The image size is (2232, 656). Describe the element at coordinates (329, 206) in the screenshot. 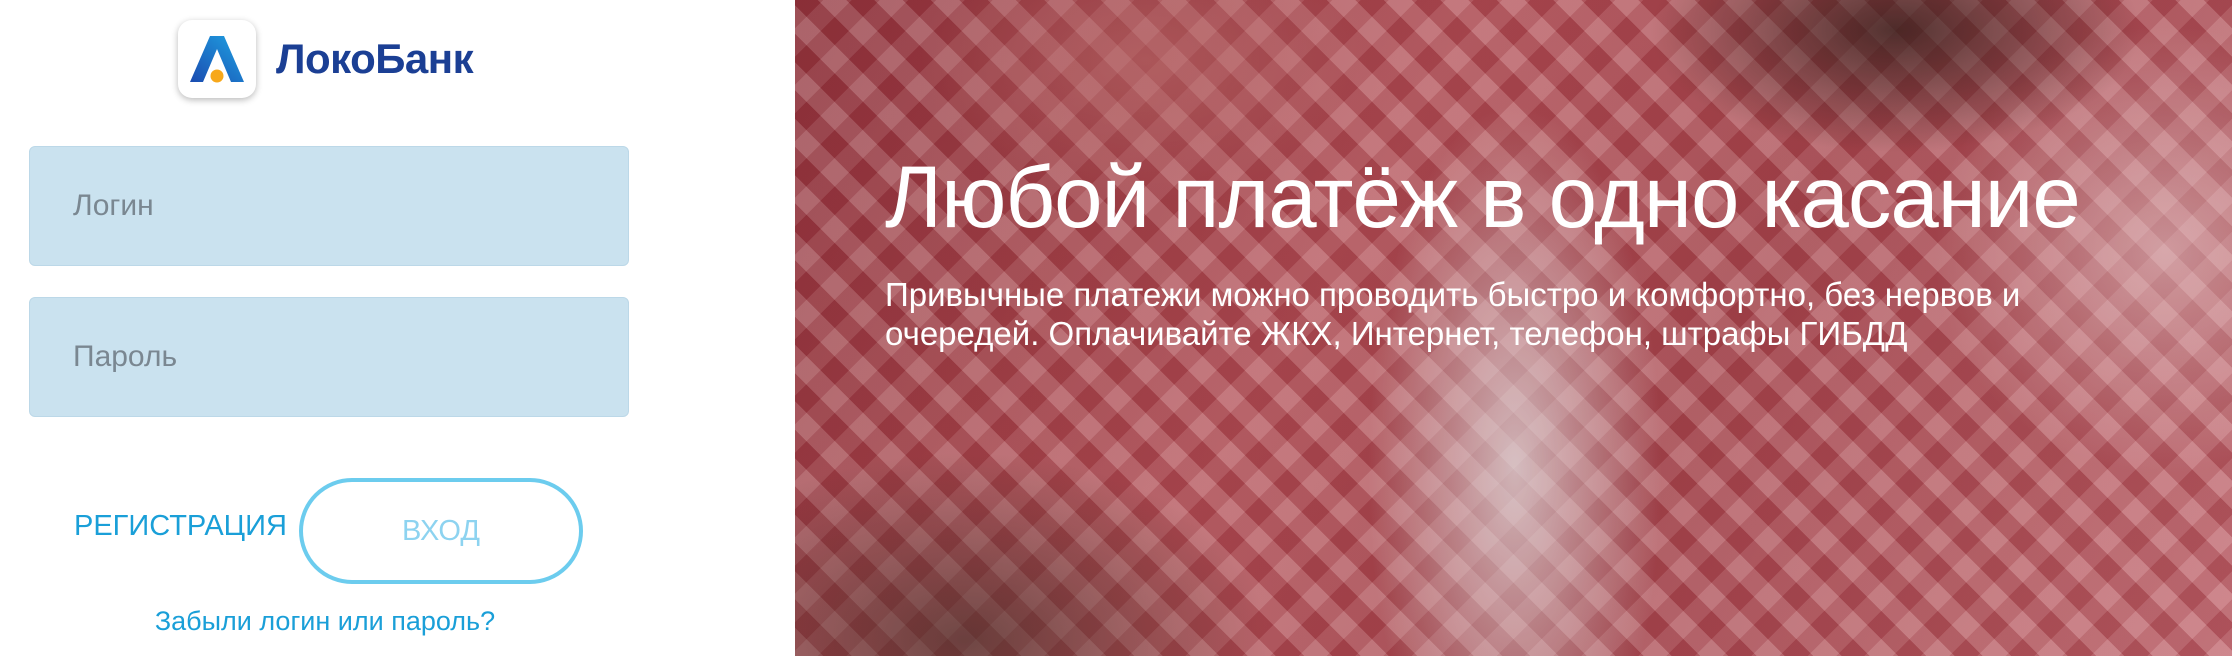

I see `login-input` at that location.